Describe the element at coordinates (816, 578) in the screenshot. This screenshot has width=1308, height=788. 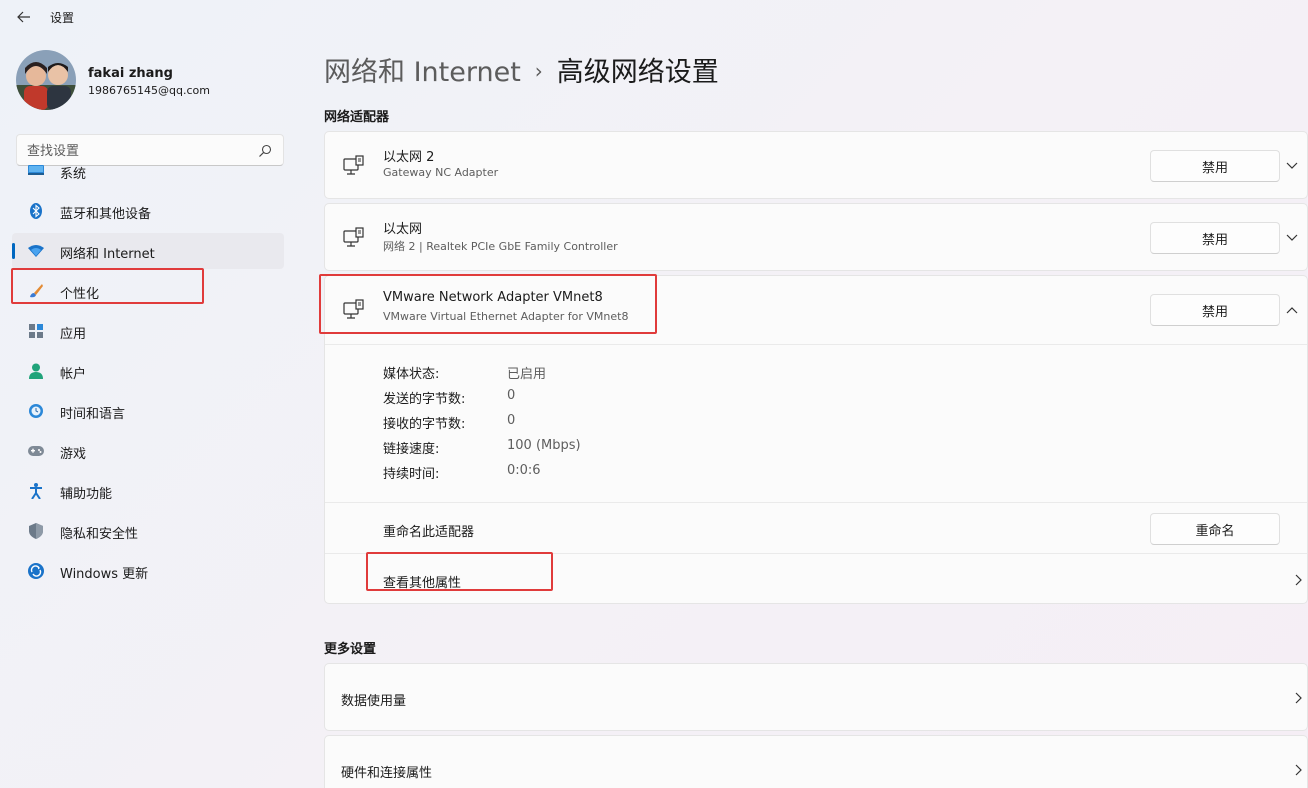
I see `view-more-properties-row: 查看其他属性` at that location.